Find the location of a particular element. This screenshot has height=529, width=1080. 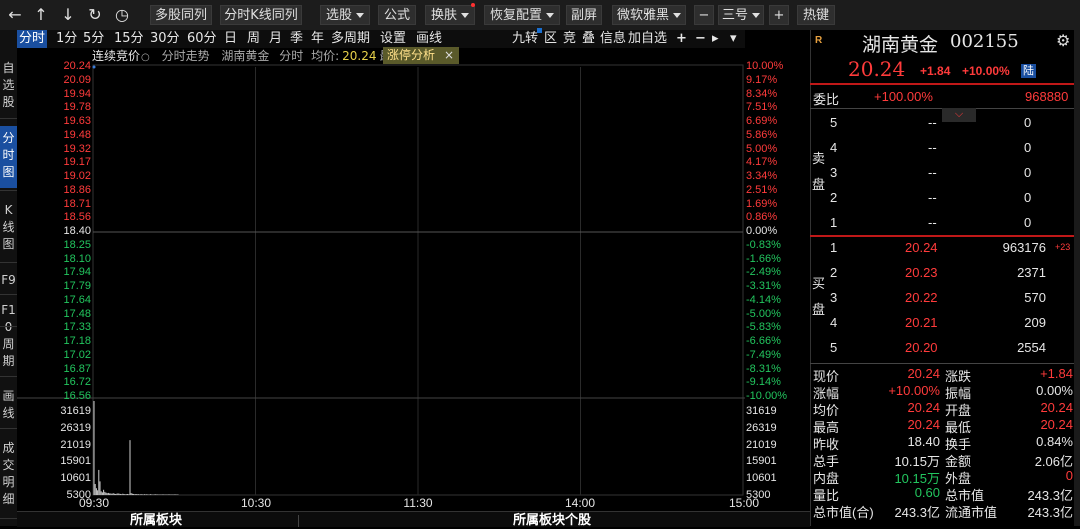

toolbar-button-5: 恢复配置 is located at coordinates (522, 15).